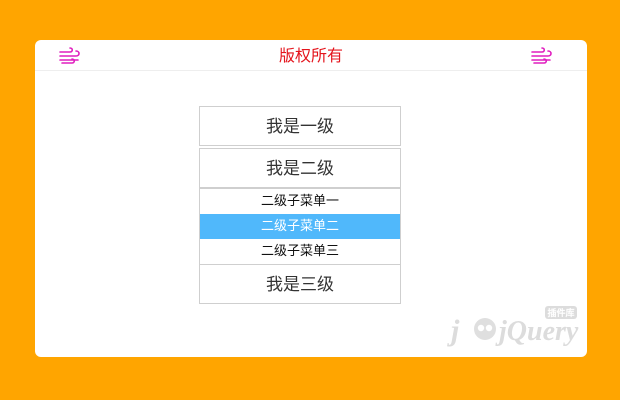  I want to click on page-title: 版权所有, so click(310, 55).